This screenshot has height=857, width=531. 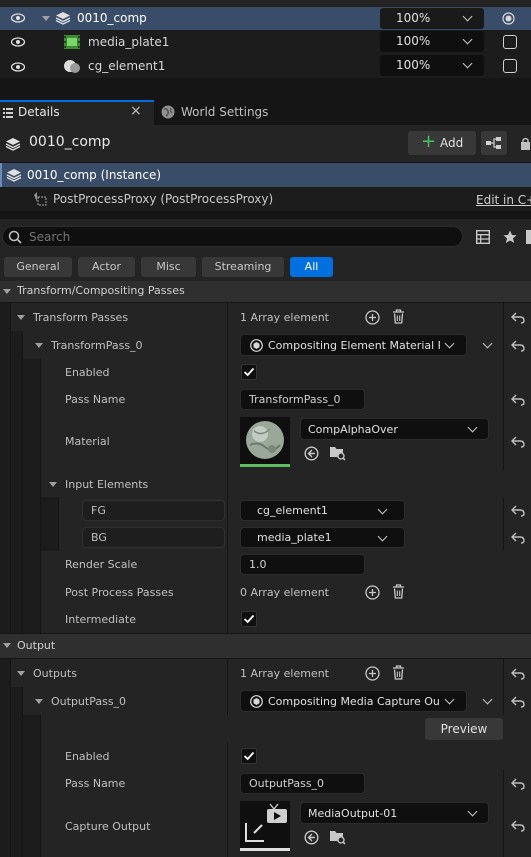 What do you see at coordinates (265, 42) in the screenshot?
I see `outliner-row-media-plate1: media_plate1 100%` at bounding box center [265, 42].